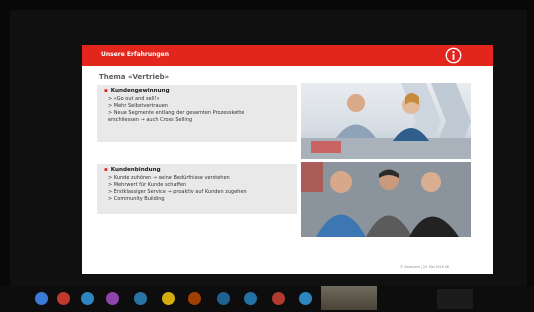  What do you see at coordinates (150, 120) in the screenshot?
I see `box-line: erschliessen → auch Cross Selling` at bounding box center [150, 120].